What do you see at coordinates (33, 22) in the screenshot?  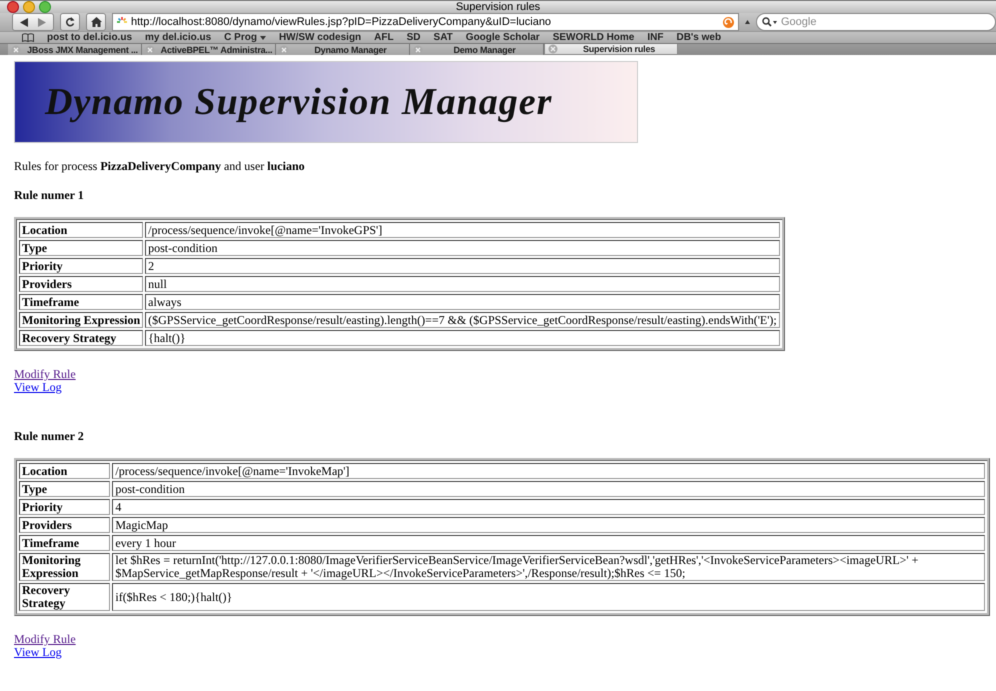 I see `back-forward-button` at bounding box center [33, 22].